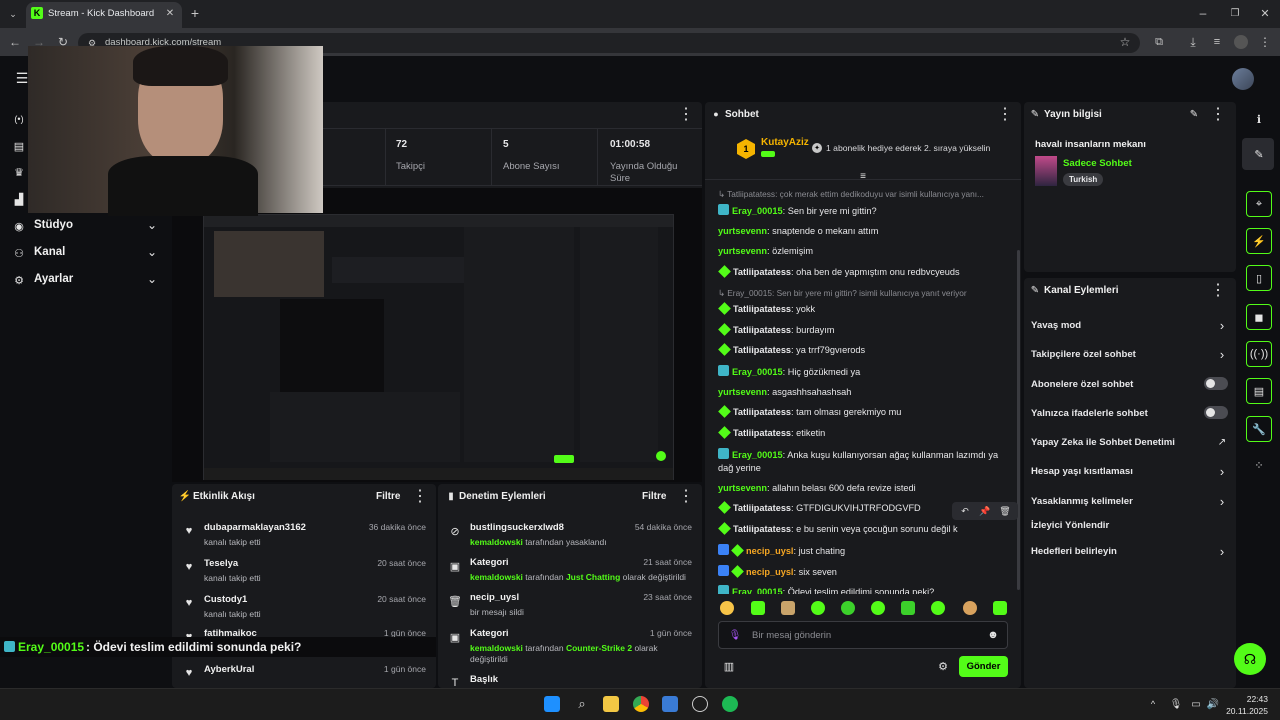 This screenshot has width=1280, height=720. Describe the element at coordinates (735, 635) in the screenshot. I see `microphone-icon: 🎙` at that location.